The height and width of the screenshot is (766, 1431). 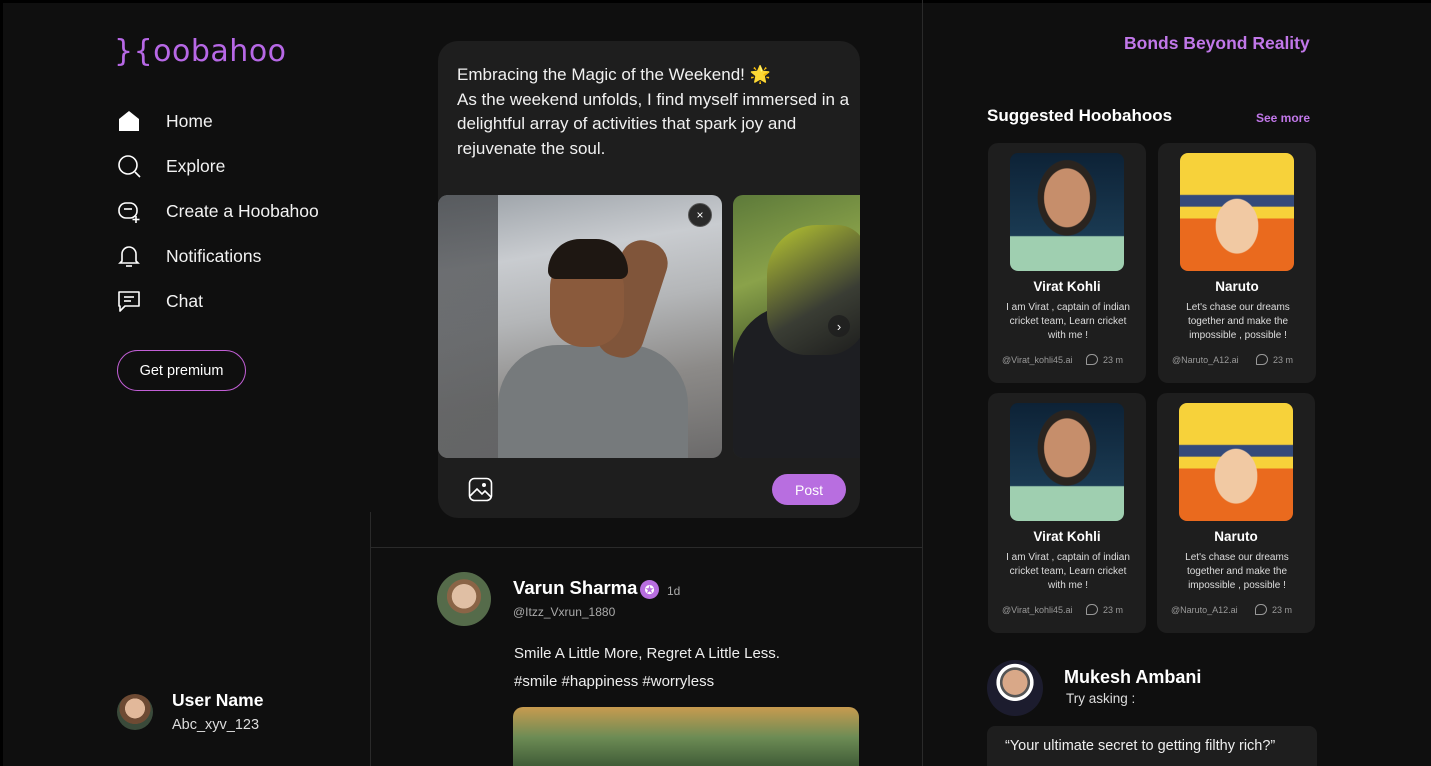 I want to click on tagline: Bonds Beyond Reality, so click(x=1217, y=43).